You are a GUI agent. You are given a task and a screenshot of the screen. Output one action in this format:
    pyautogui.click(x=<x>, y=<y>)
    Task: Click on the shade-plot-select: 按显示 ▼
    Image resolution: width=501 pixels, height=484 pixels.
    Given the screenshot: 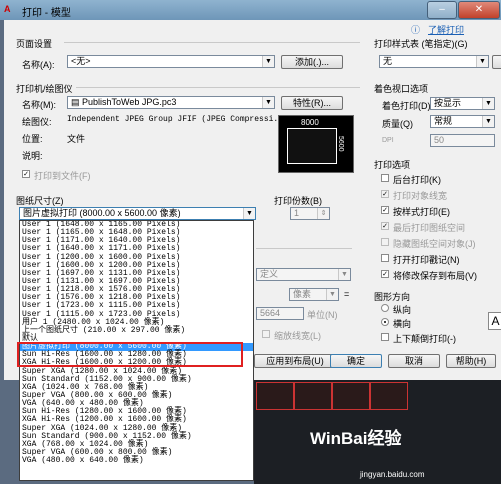 What is the action you would take?
    pyautogui.click(x=462, y=103)
    